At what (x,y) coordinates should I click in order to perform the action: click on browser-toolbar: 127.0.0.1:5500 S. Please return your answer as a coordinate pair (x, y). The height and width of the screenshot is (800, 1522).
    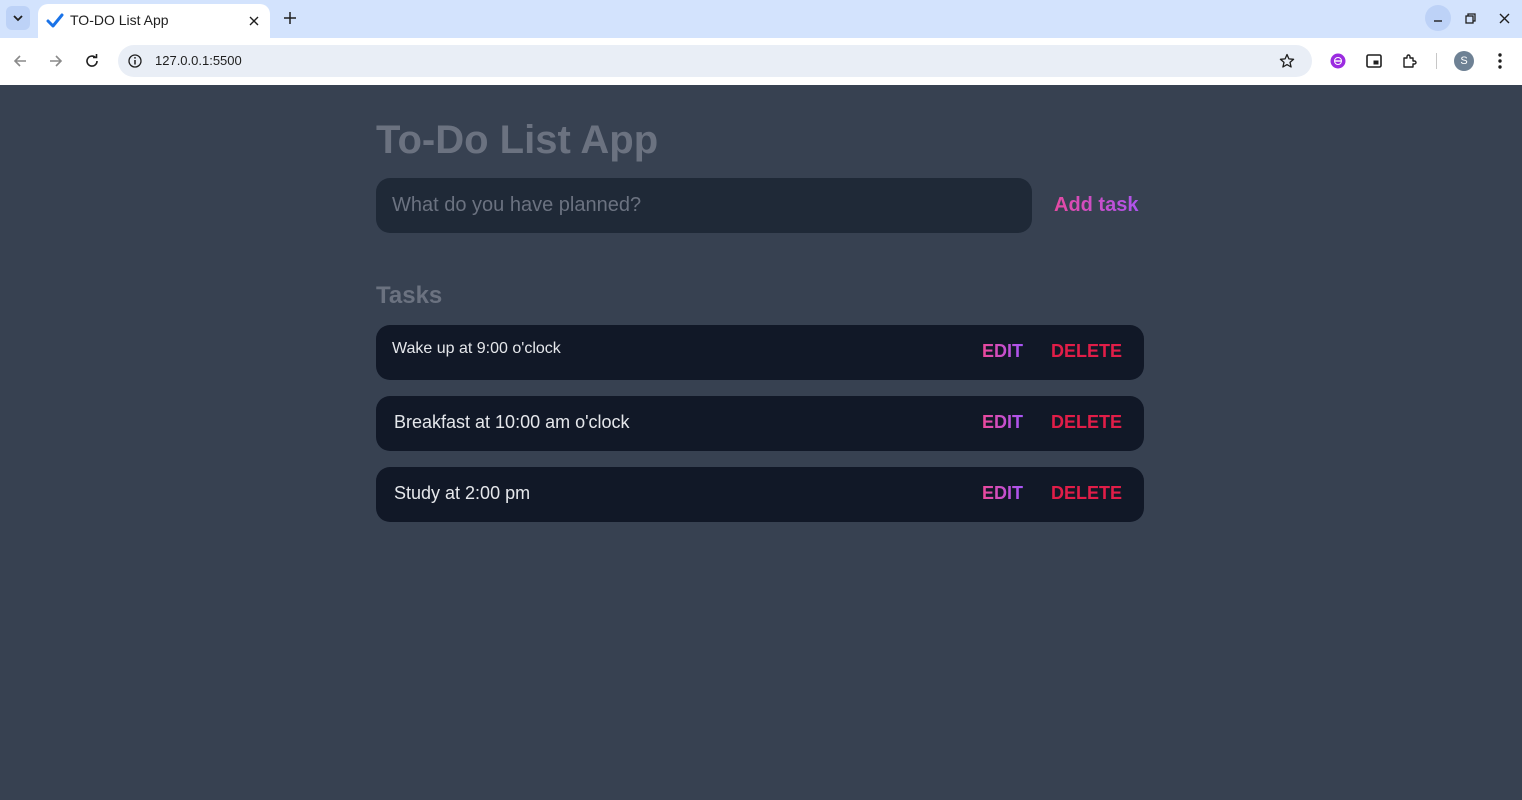
    Looking at the image, I should click on (761, 61).